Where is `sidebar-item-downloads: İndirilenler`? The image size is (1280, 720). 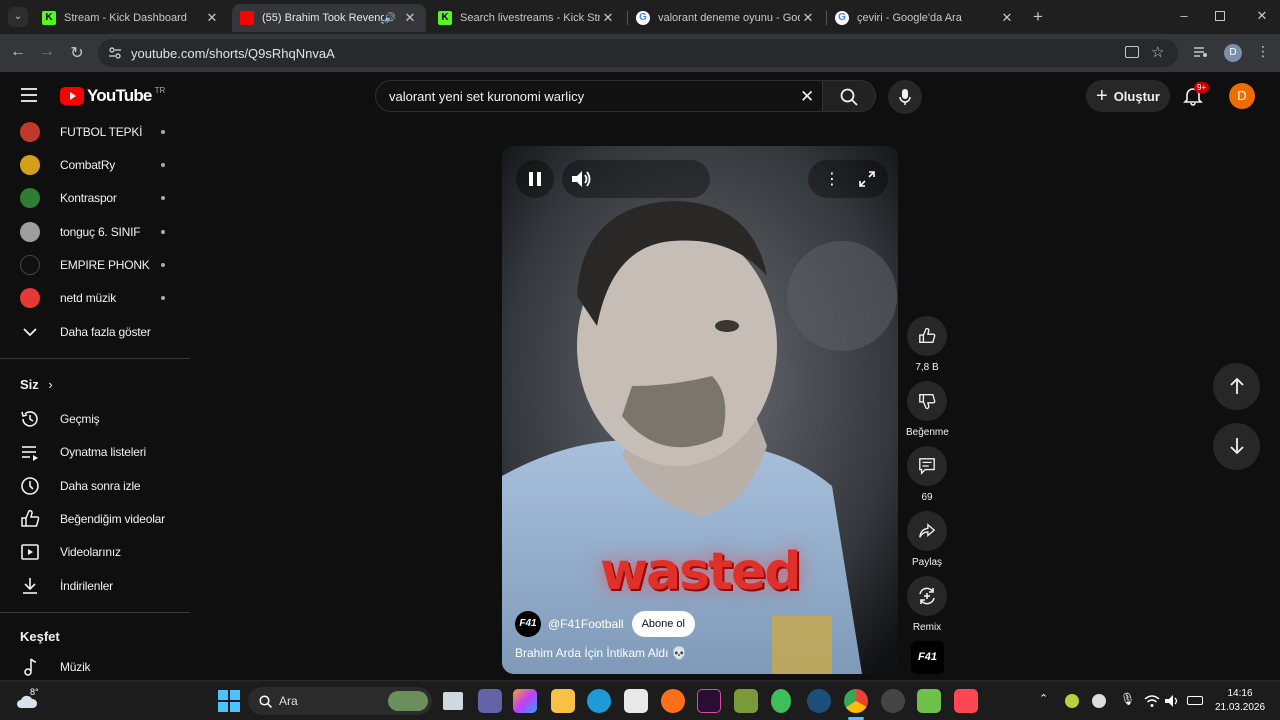
sidebar-item-downloads: İndirilenler is located at coordinates (95, 585).